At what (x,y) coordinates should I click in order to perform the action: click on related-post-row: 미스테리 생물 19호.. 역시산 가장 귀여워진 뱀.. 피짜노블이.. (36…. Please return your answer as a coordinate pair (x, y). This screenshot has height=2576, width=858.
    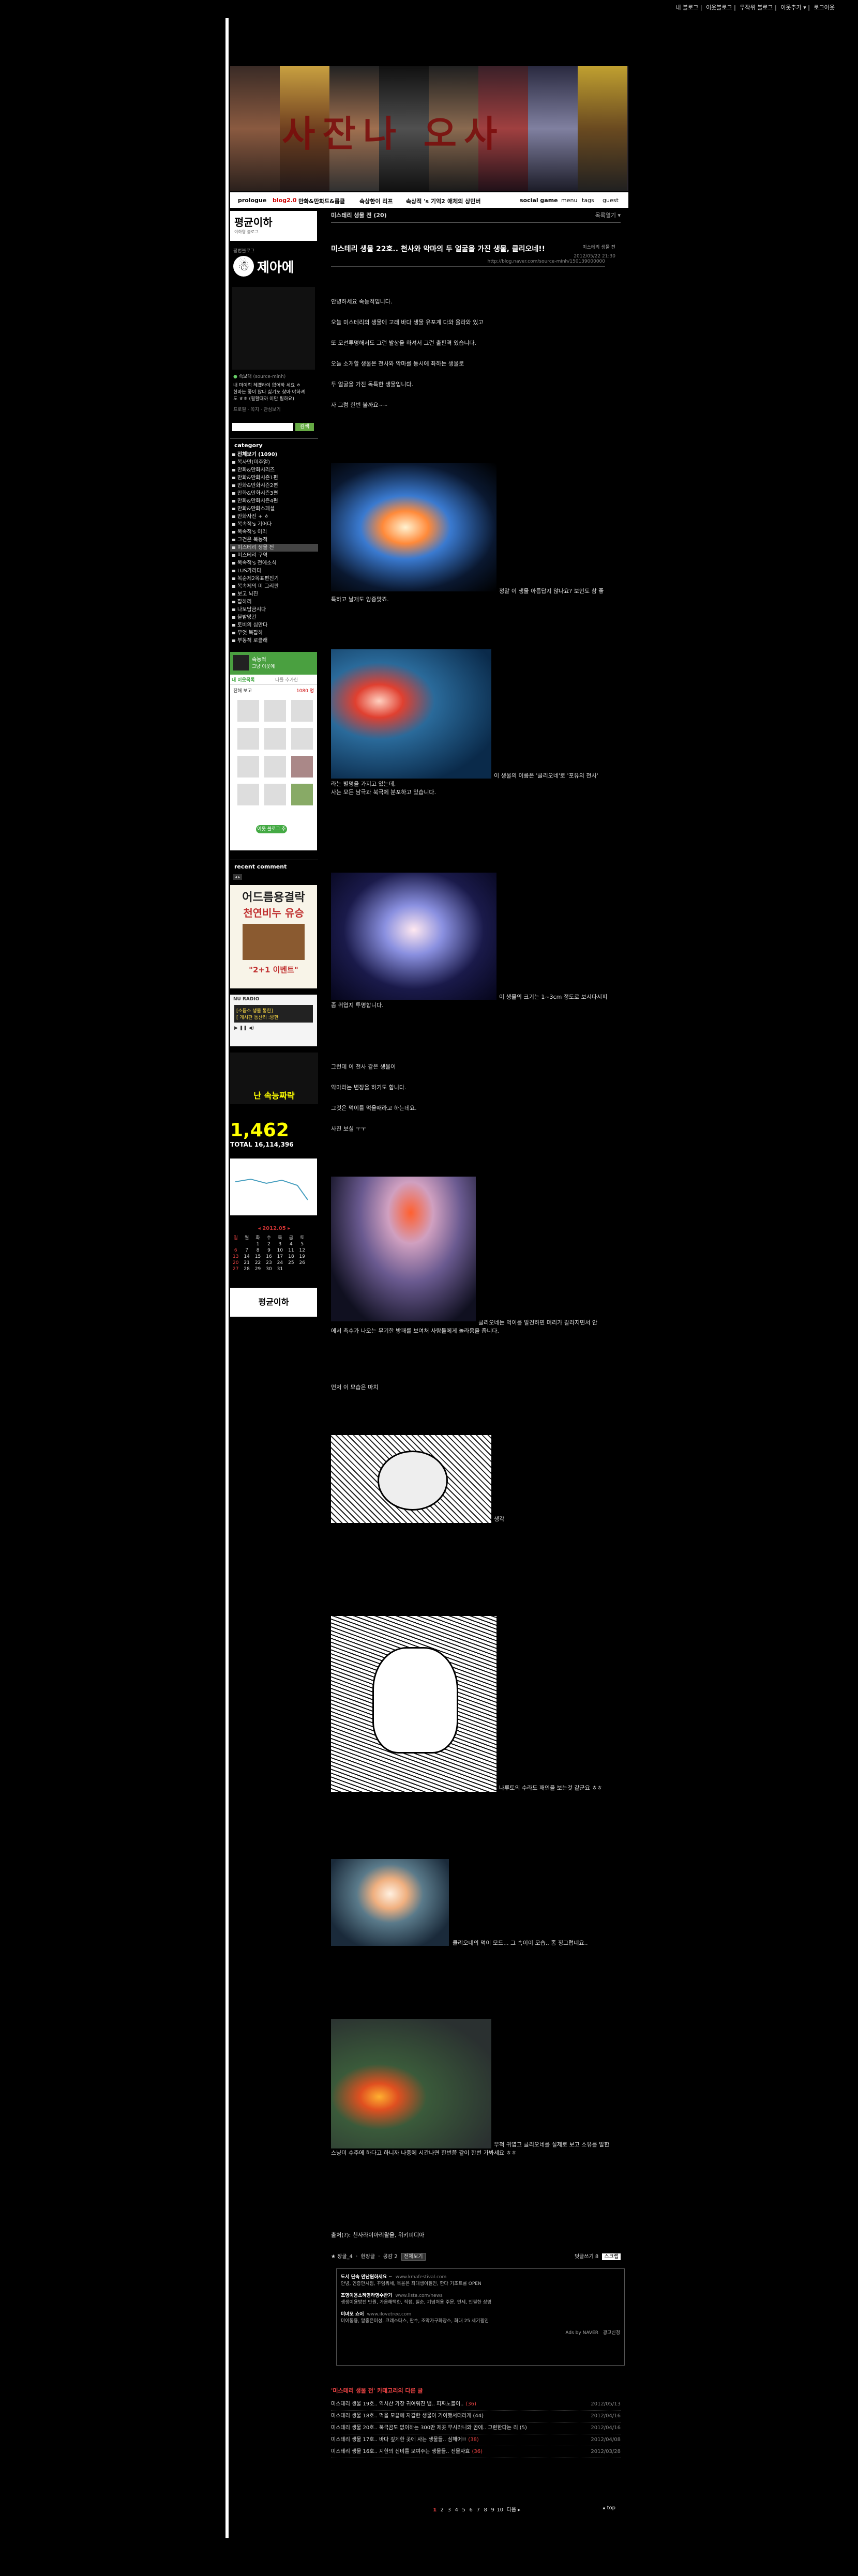
    Looking at the image, I should click on (476, 2405).